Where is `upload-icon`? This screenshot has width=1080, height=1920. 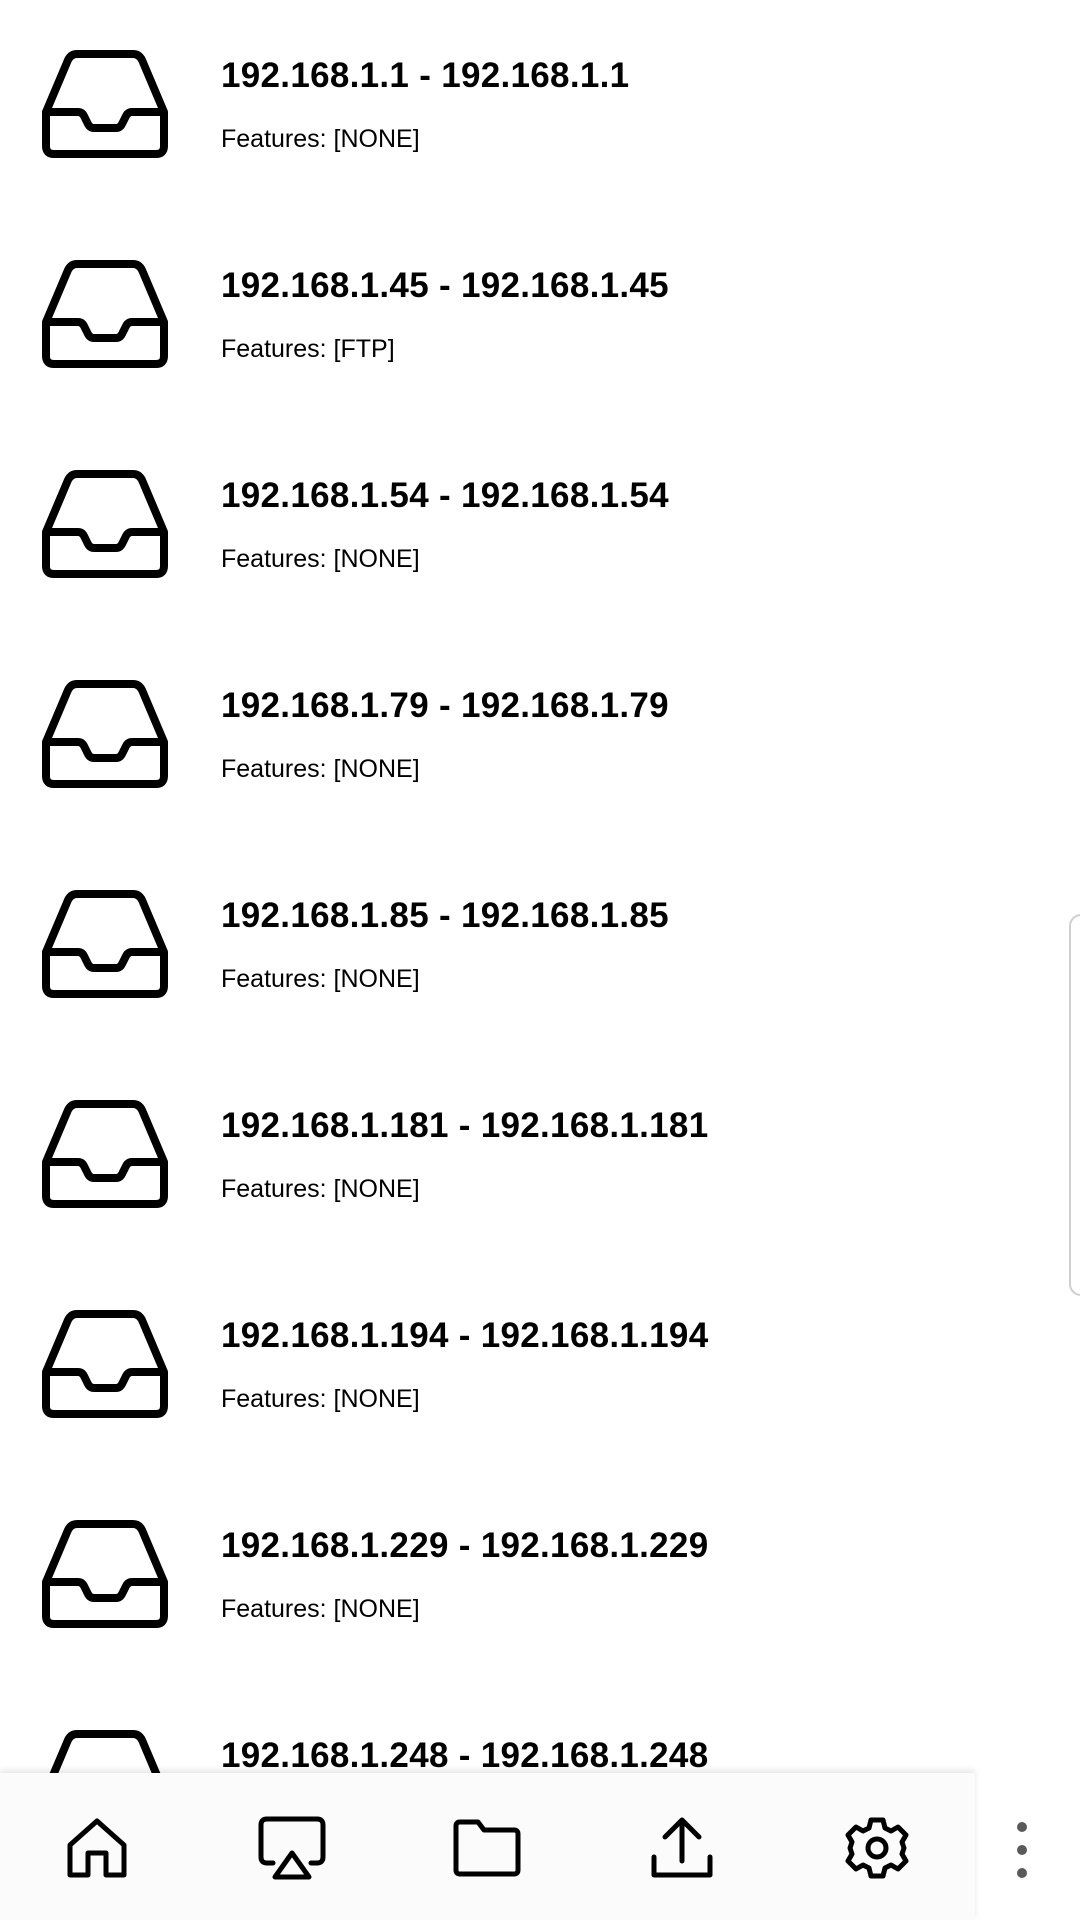
upload-icon is located at coordinates (682, 1847).